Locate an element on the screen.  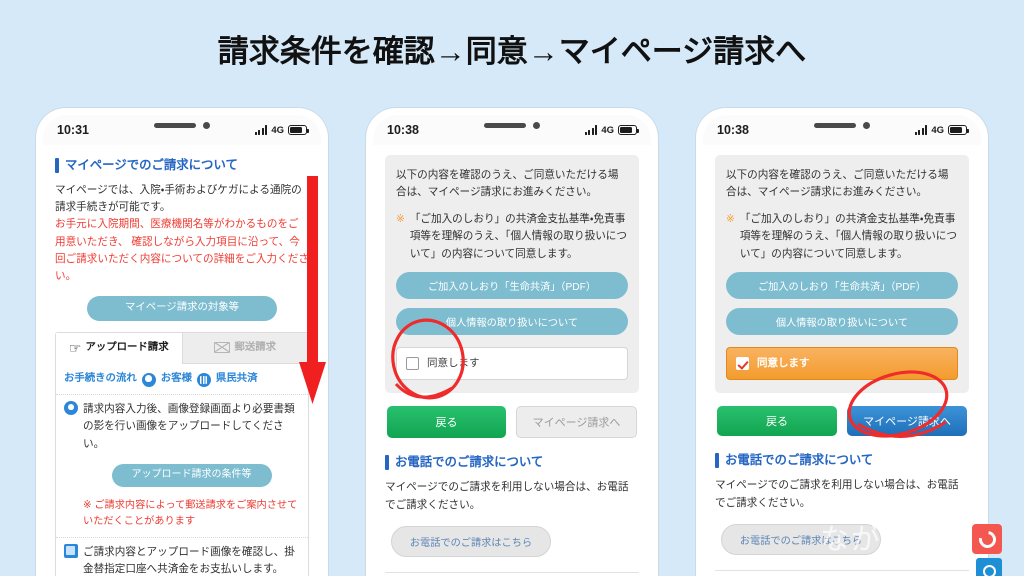
tab-upload-claim-label: アップロード請求 is located at coordinates (127, 347).